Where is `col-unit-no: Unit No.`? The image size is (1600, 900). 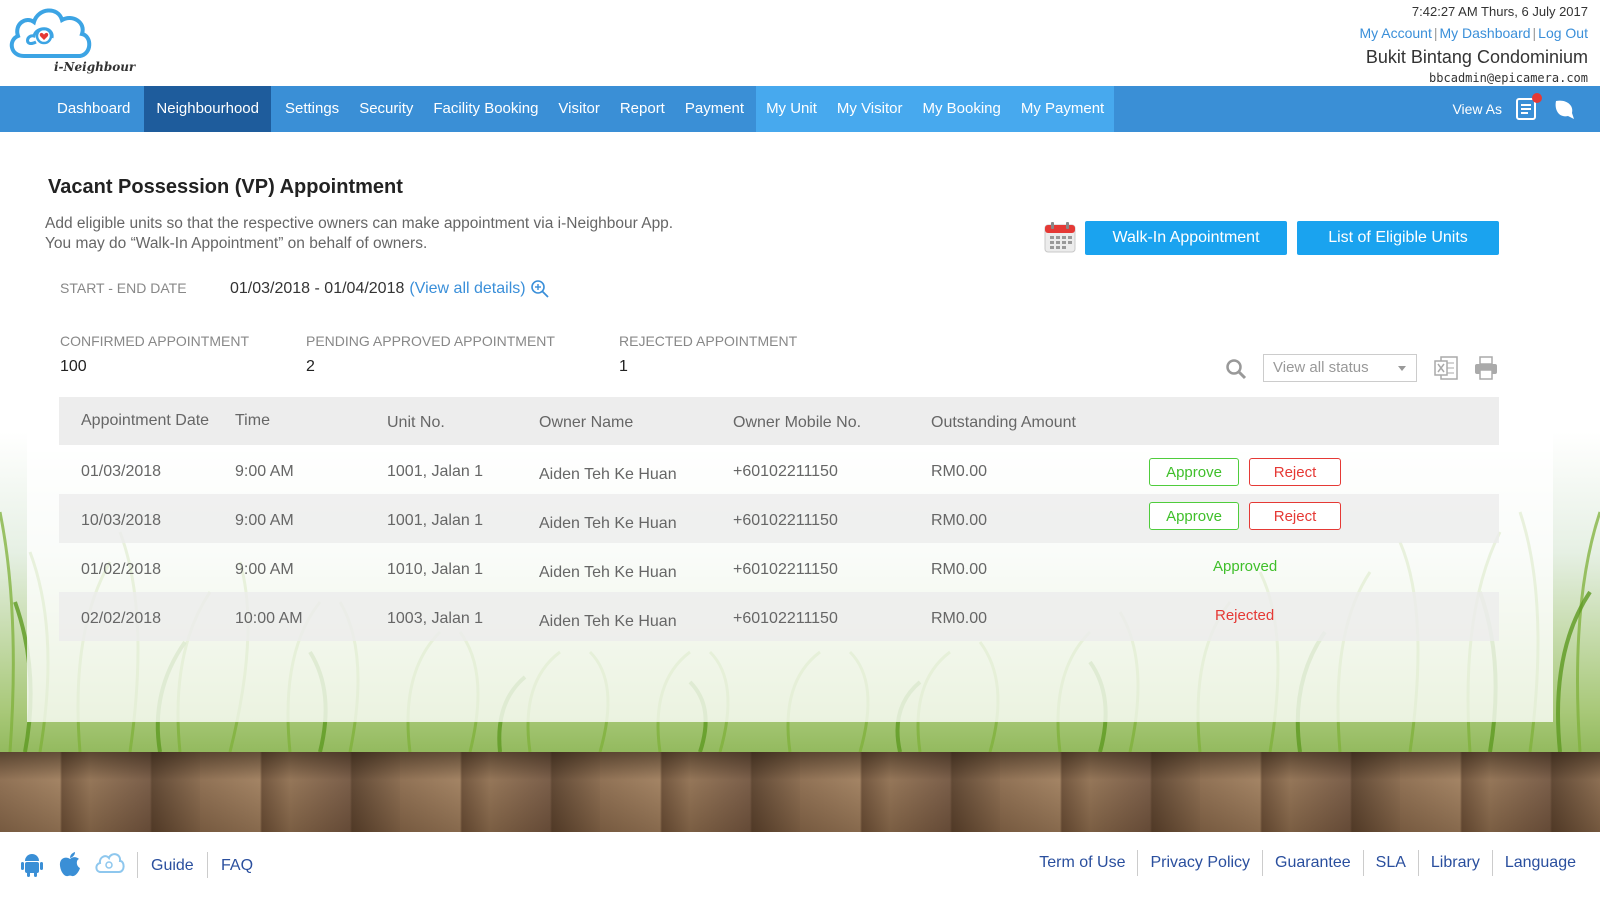 col-unit-no: Unit No. is located at coordinates (416, 423).